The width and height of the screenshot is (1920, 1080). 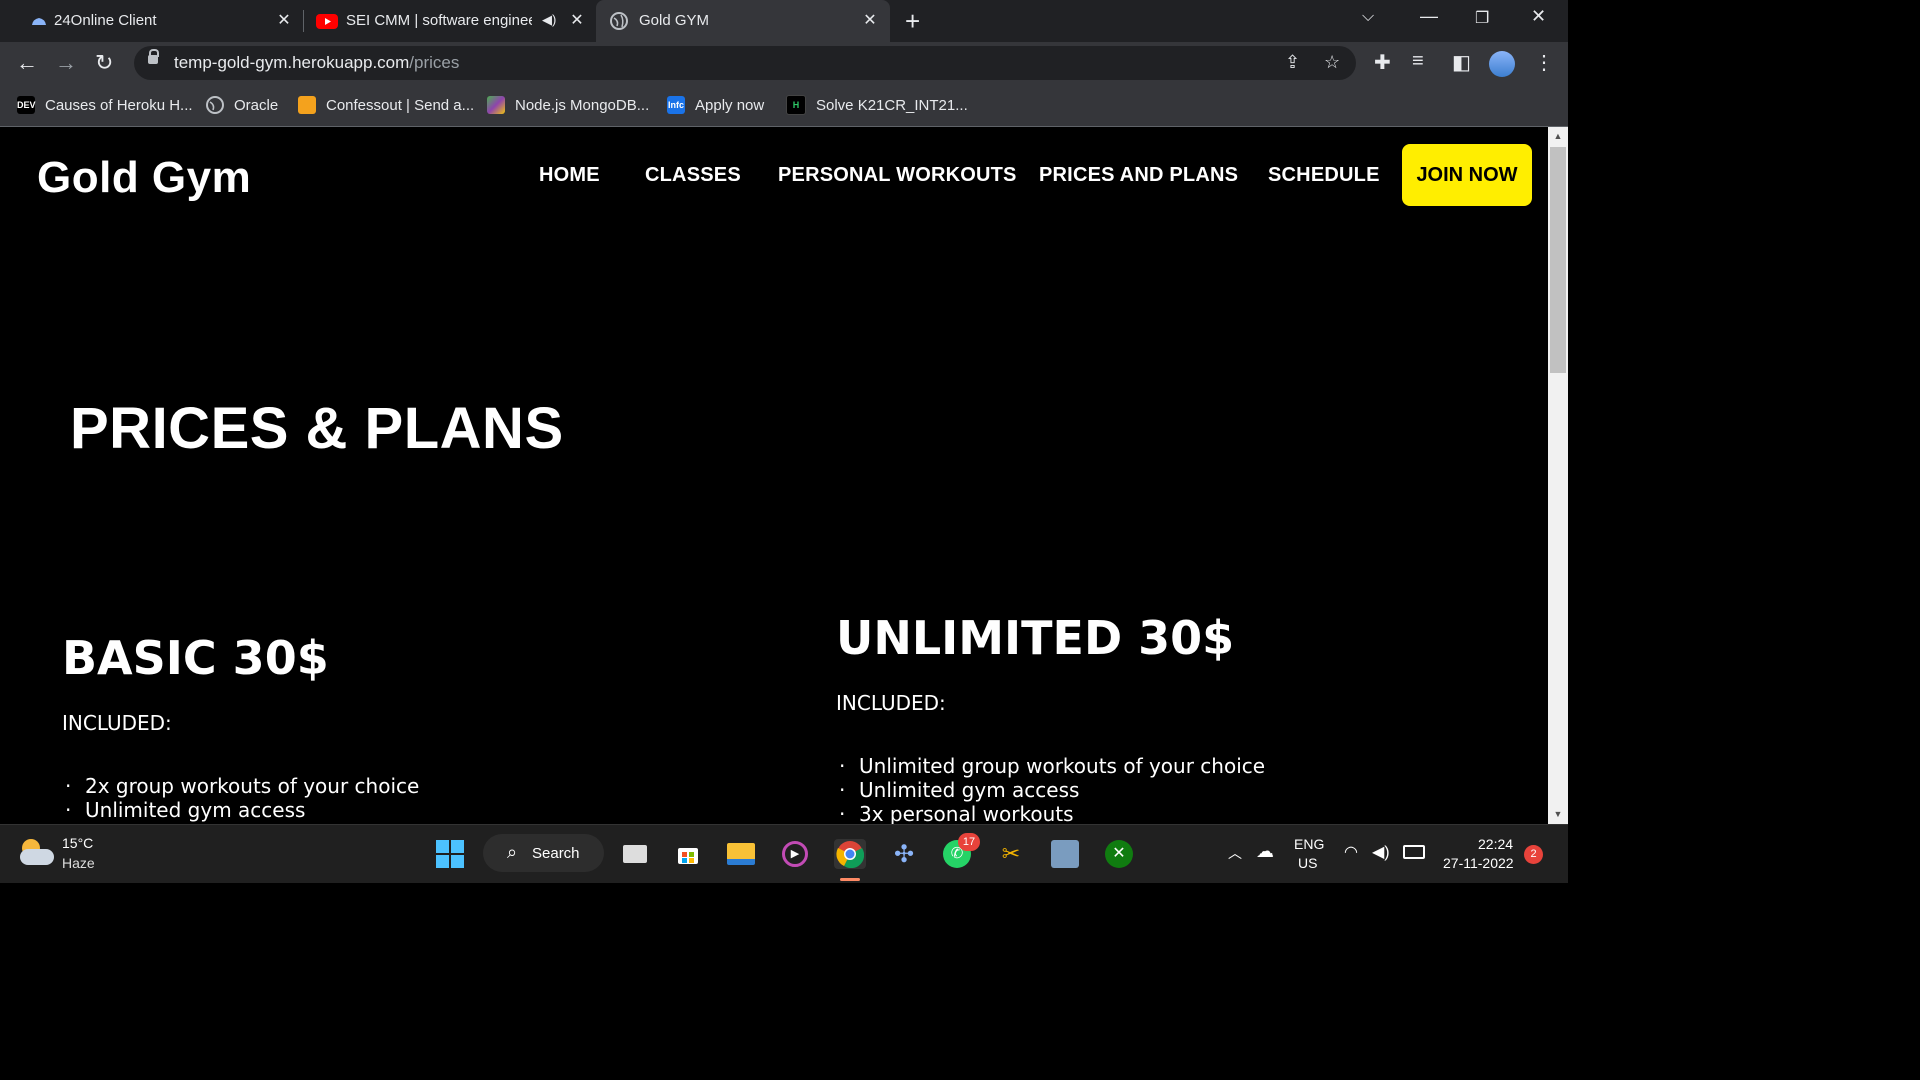 What do you see at coordinates (635, 854) in the screenshot?
I see `task-view-icon` at bounding box center [635, 854].